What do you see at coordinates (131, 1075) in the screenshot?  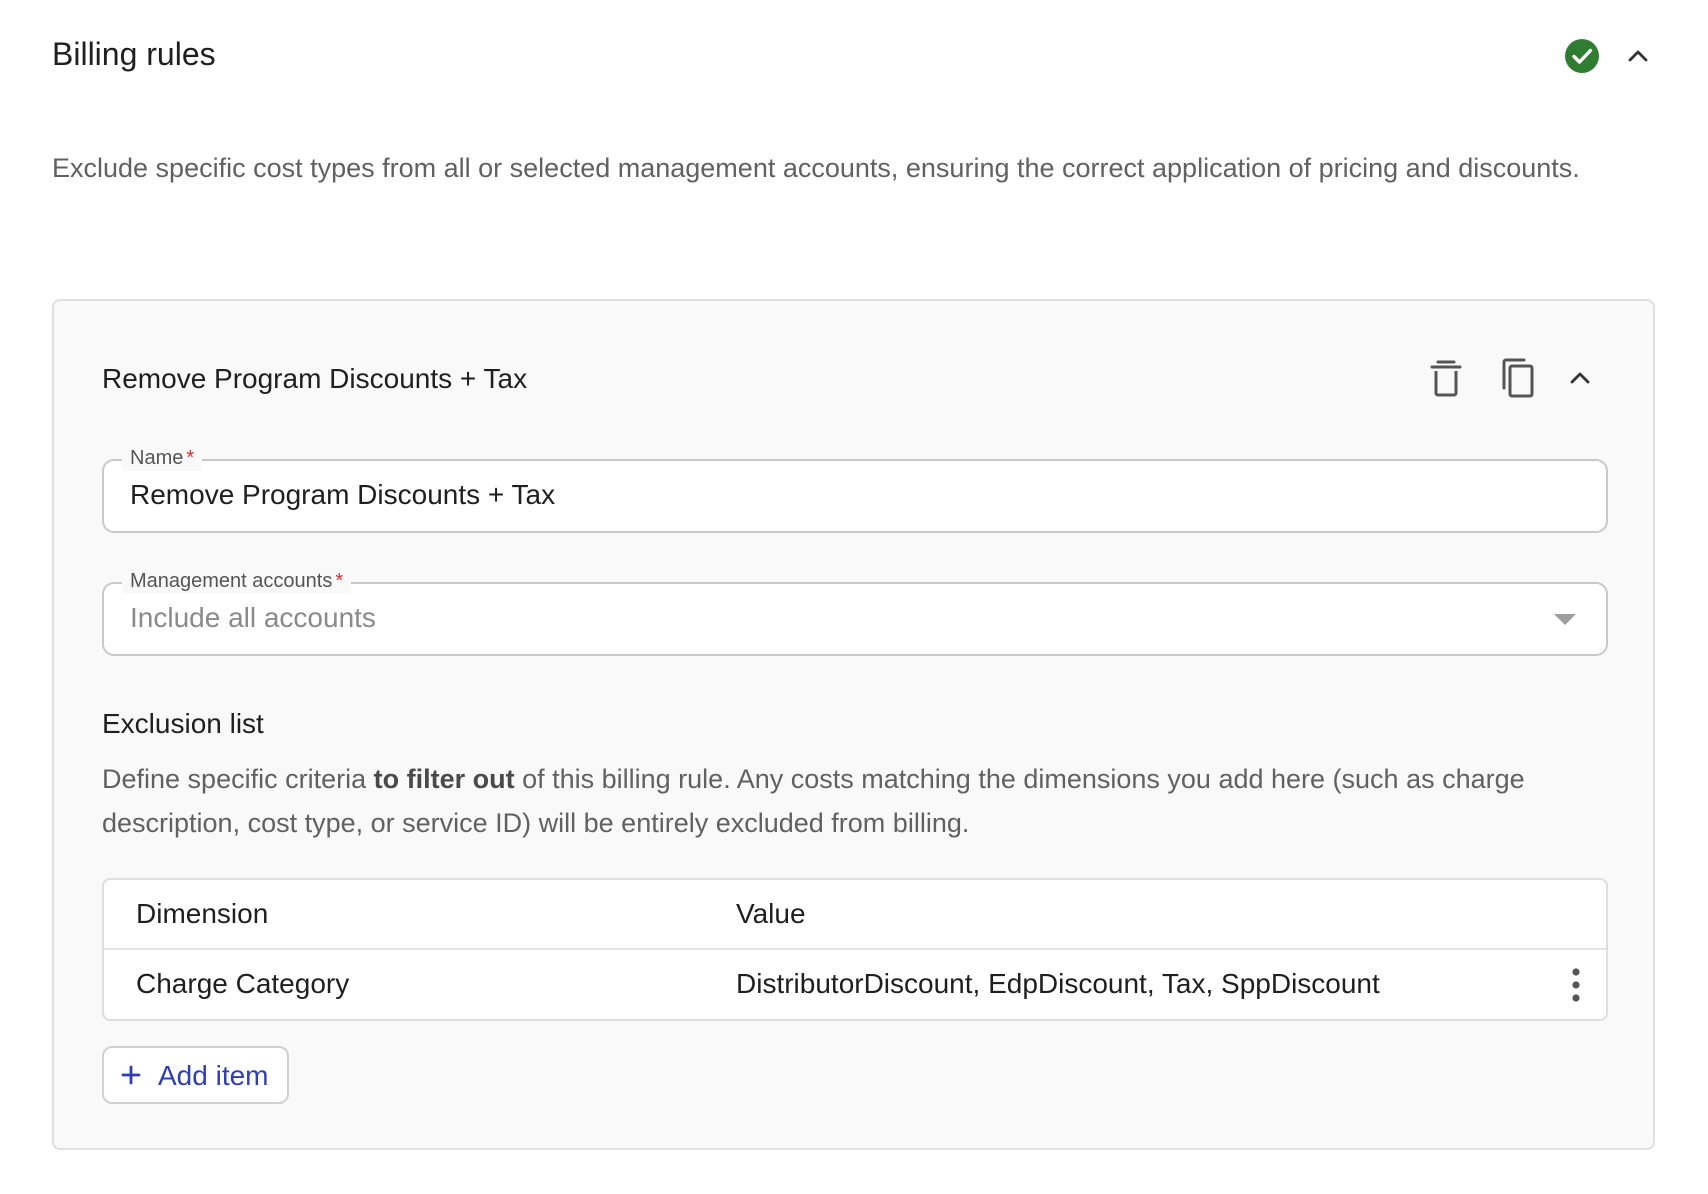 I see `plus-icon` at bounding box center [131, 1075].